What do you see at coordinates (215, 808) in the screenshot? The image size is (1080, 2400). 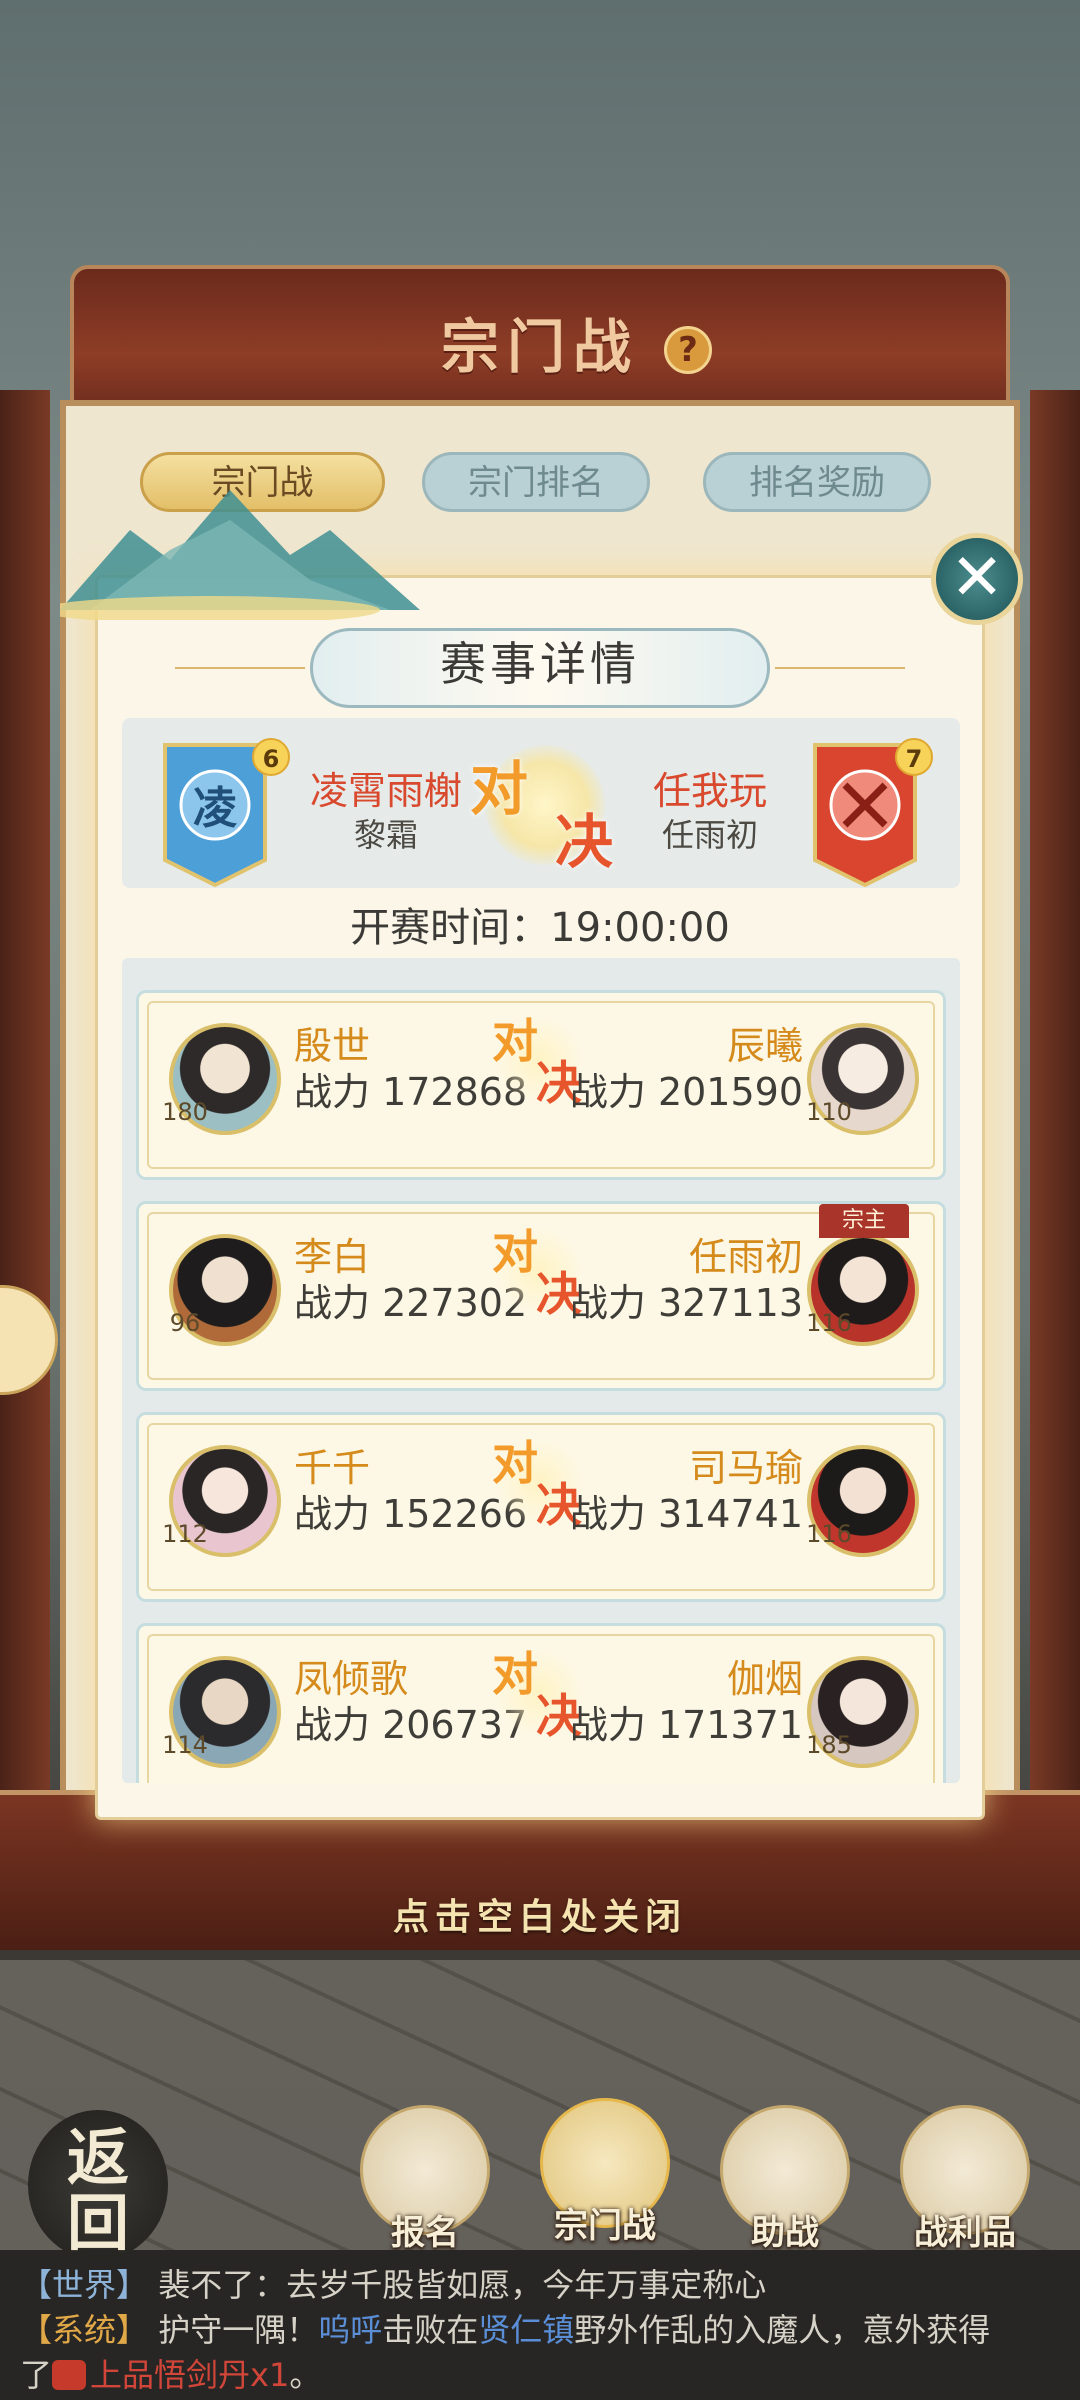 I see `sect-banner-char: 凌` at bounding box center [215, 808].